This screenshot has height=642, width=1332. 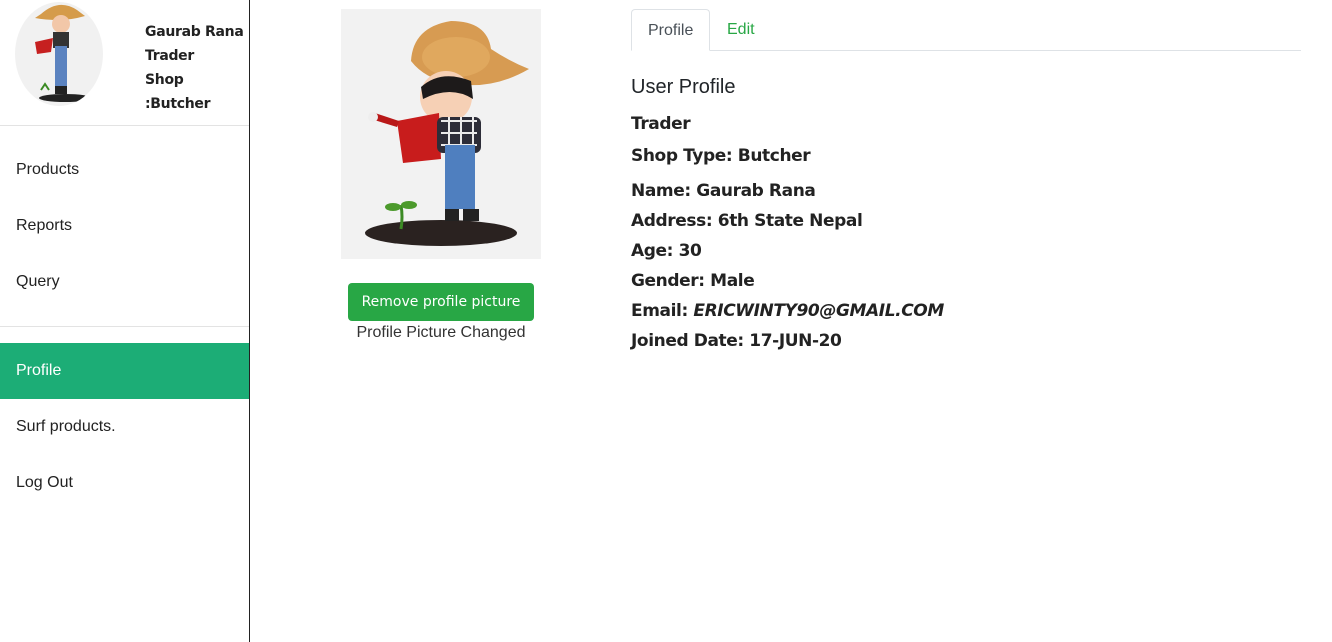 I want to click on profile-gender: Gender: Male, so click(x=693, y=281).